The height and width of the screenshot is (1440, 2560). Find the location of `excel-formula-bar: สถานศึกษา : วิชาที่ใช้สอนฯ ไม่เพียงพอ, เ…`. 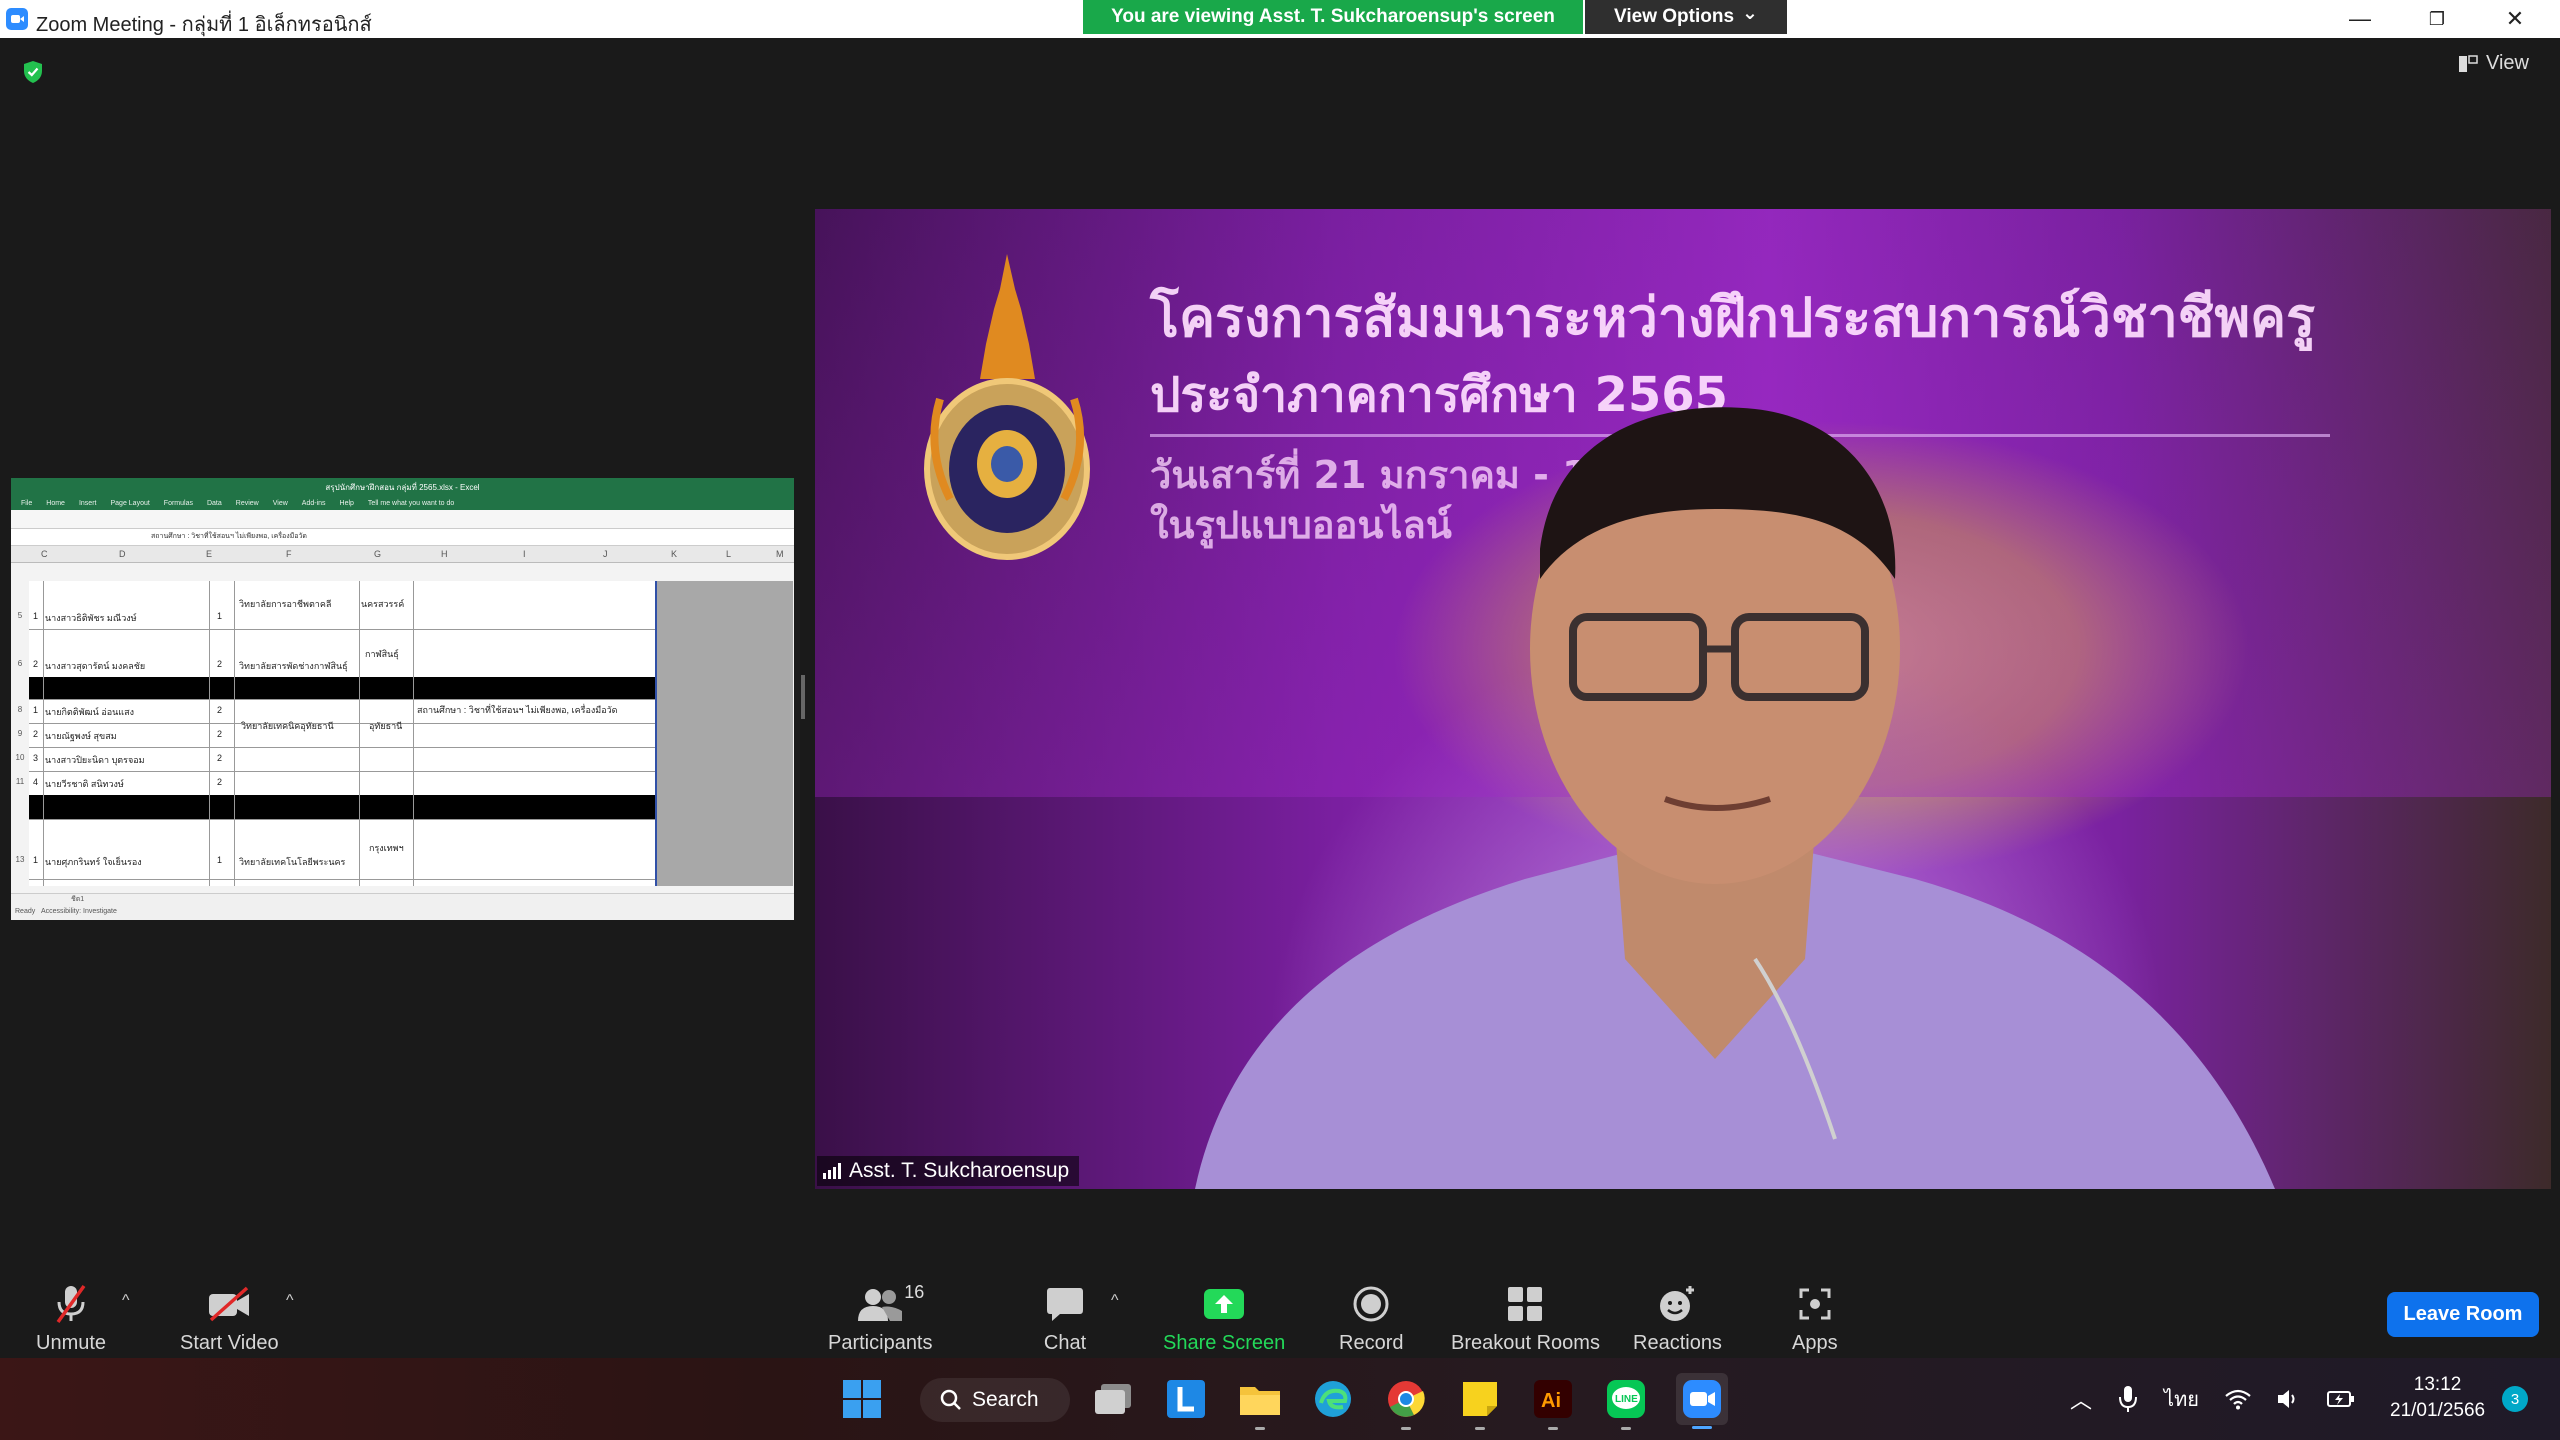

excel-formula-bar: สถานศึกษา : วิชาที่ใช้สอนฯ ไม่เพียงพอ, เ… is located at coordinates (402, 537).